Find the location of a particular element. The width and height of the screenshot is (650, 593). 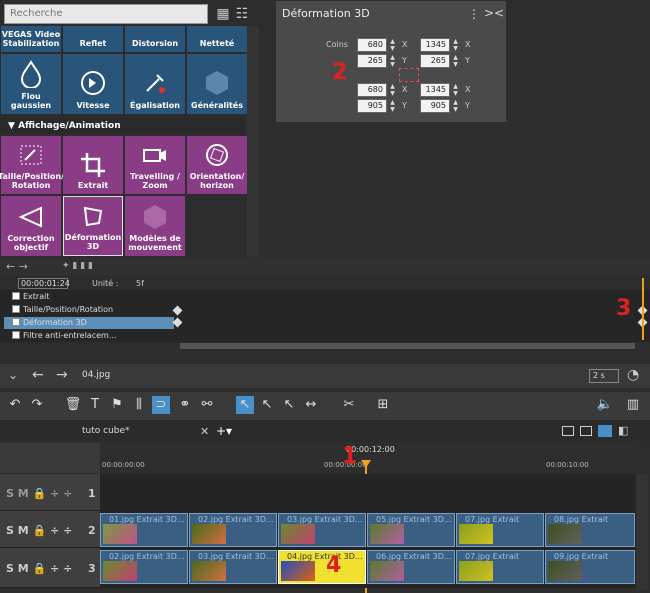

drop-icon is located at coordinates (31, 74).